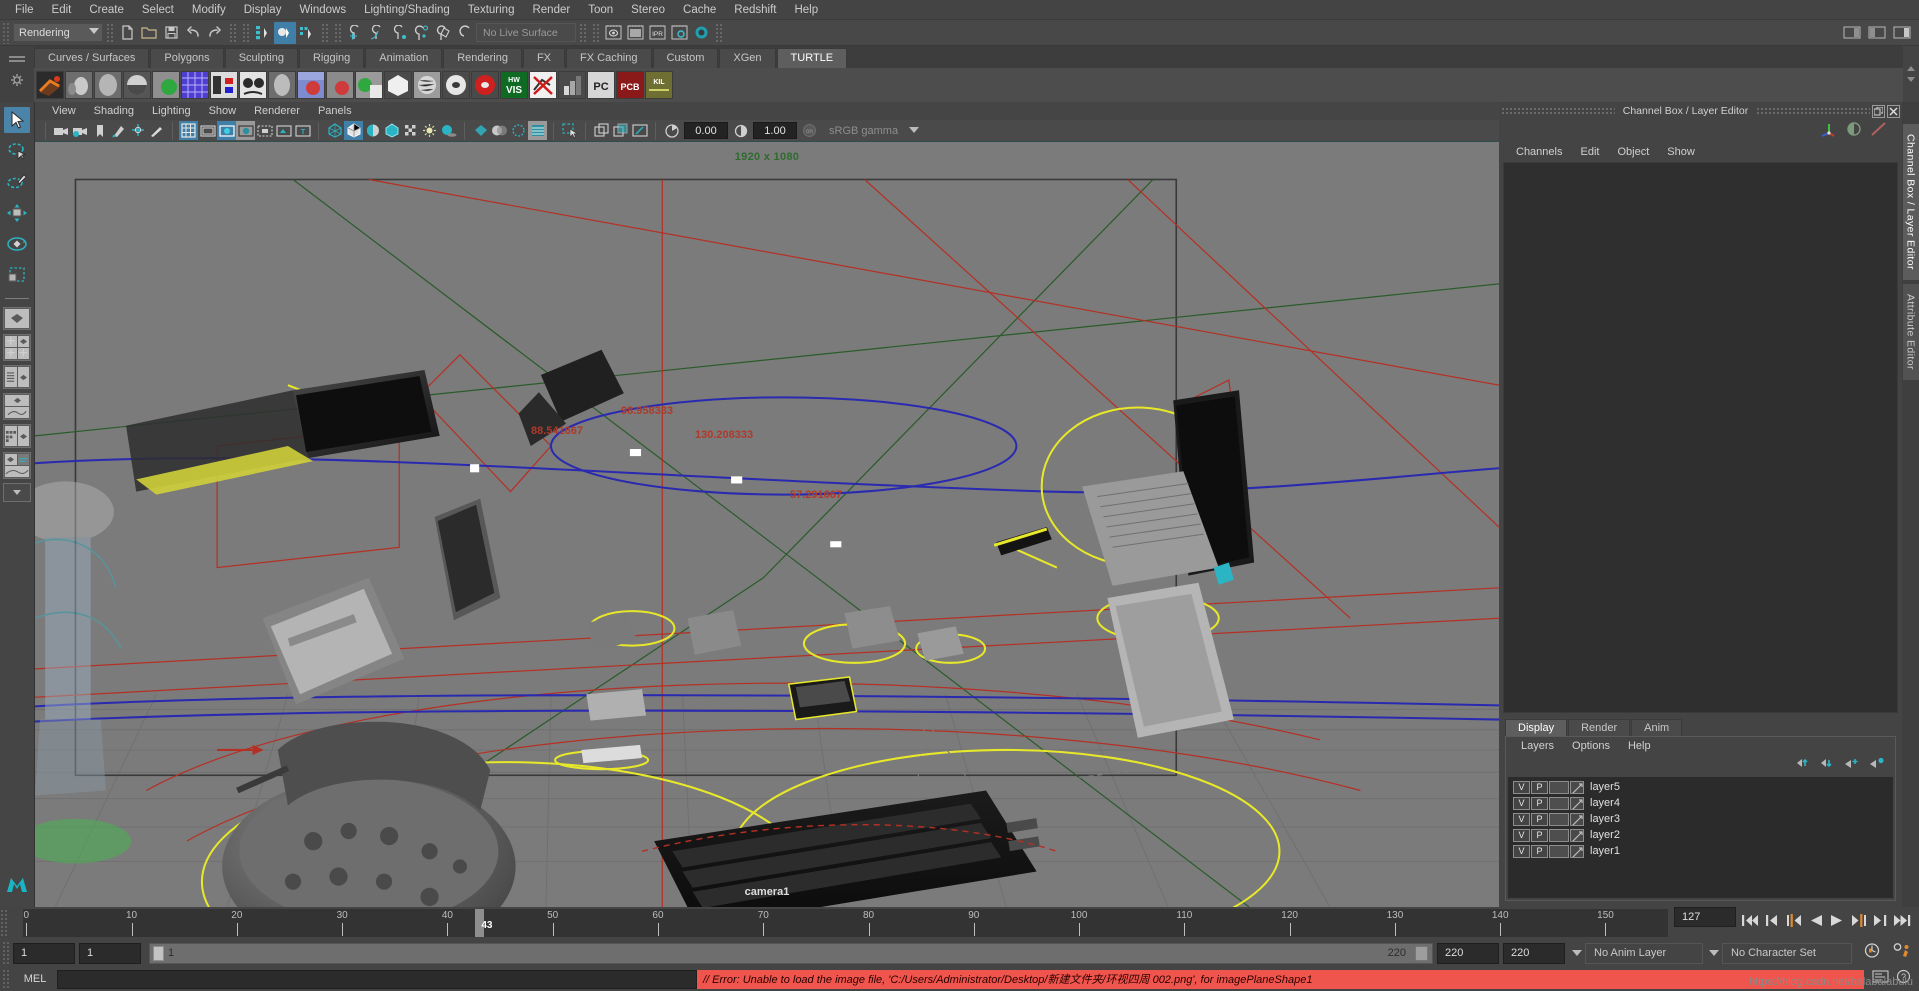 The image size is (1919, 991). I want to click on gate-mask-icon, so click(245, 130).